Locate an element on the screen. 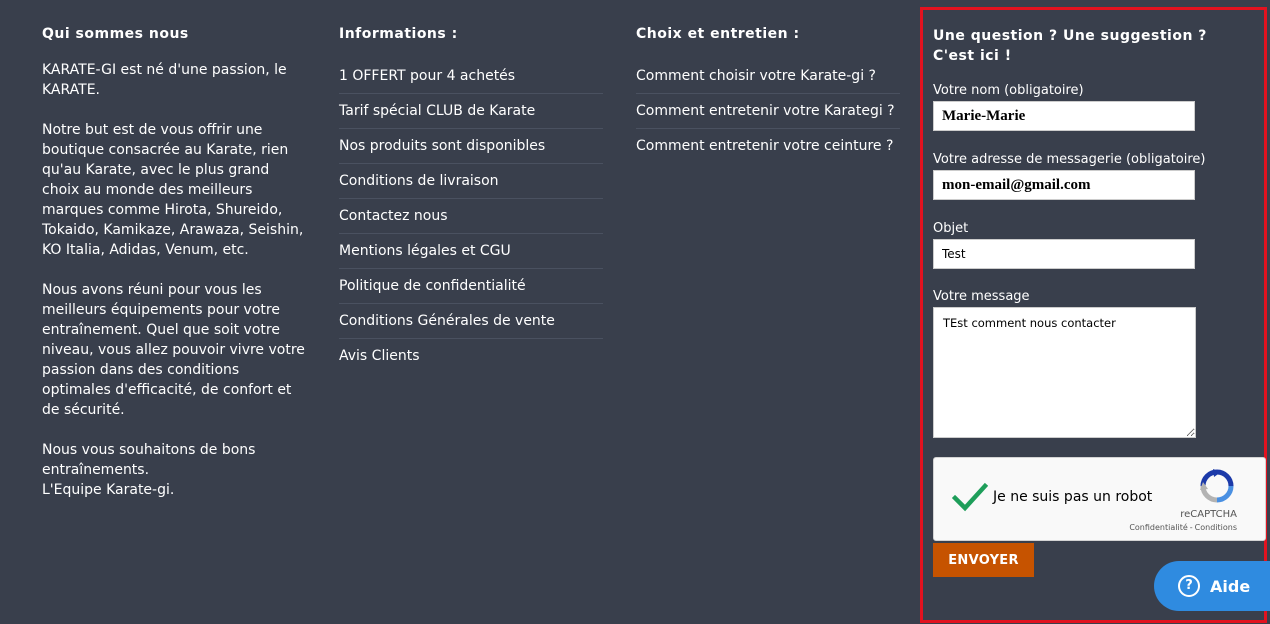 The width and height of the screenshot is (1270, 624). question-circle-icon: ? is located at coordinates (1189, 586).